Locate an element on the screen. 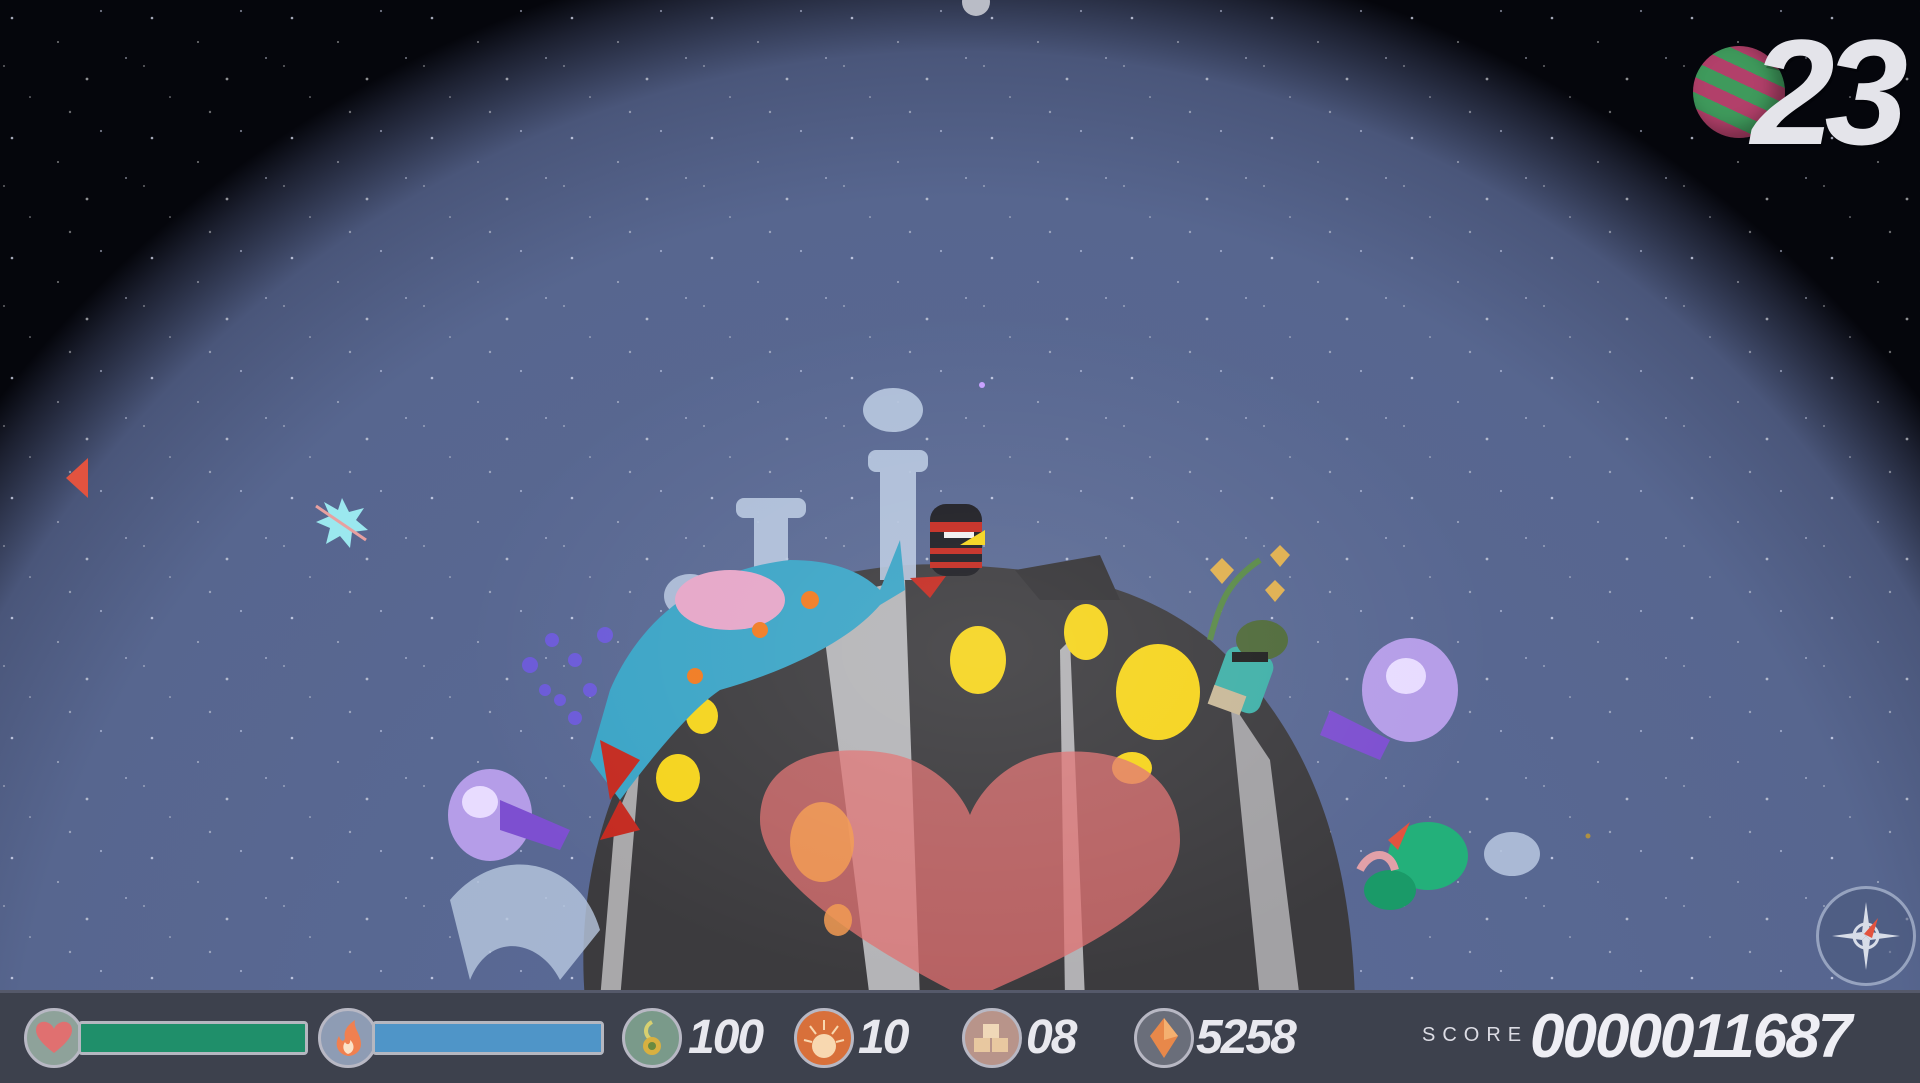 Image resolution: width=1920 pixels, height=1083 pixels. compass-icon is located at coordinates (1866, 936).